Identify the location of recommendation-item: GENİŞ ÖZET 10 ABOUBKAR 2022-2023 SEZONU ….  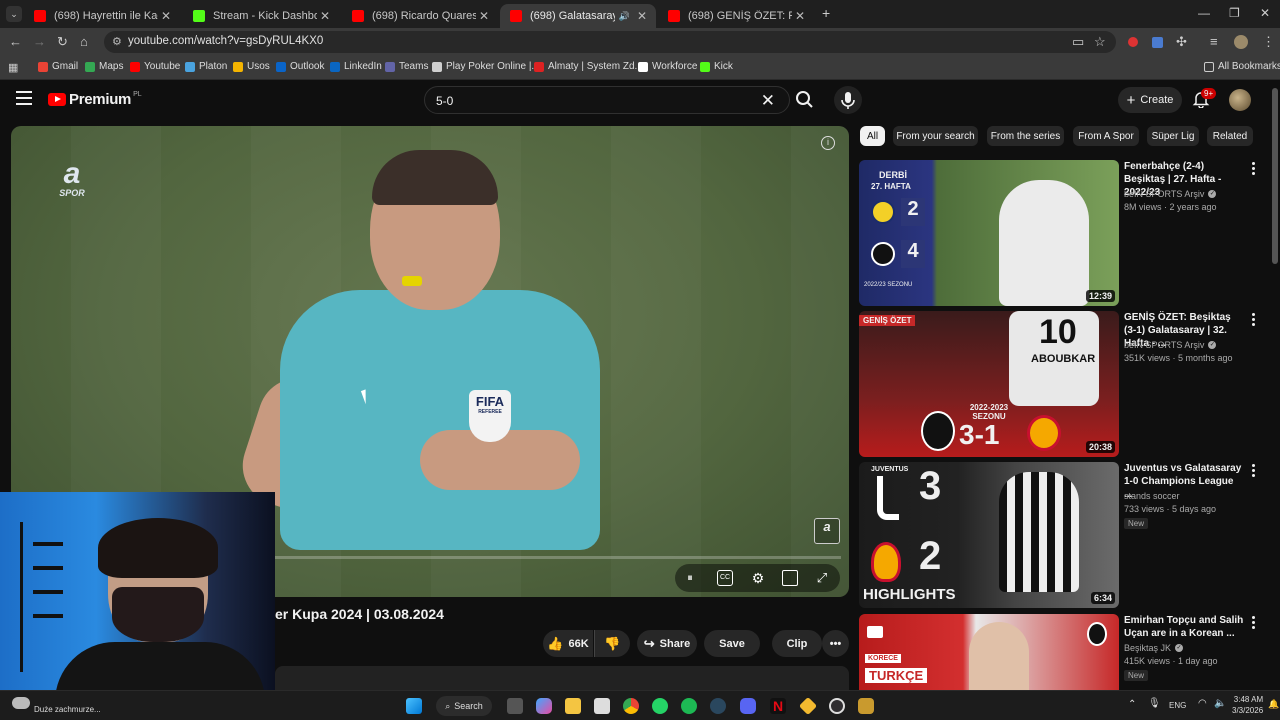
(1059, 385).